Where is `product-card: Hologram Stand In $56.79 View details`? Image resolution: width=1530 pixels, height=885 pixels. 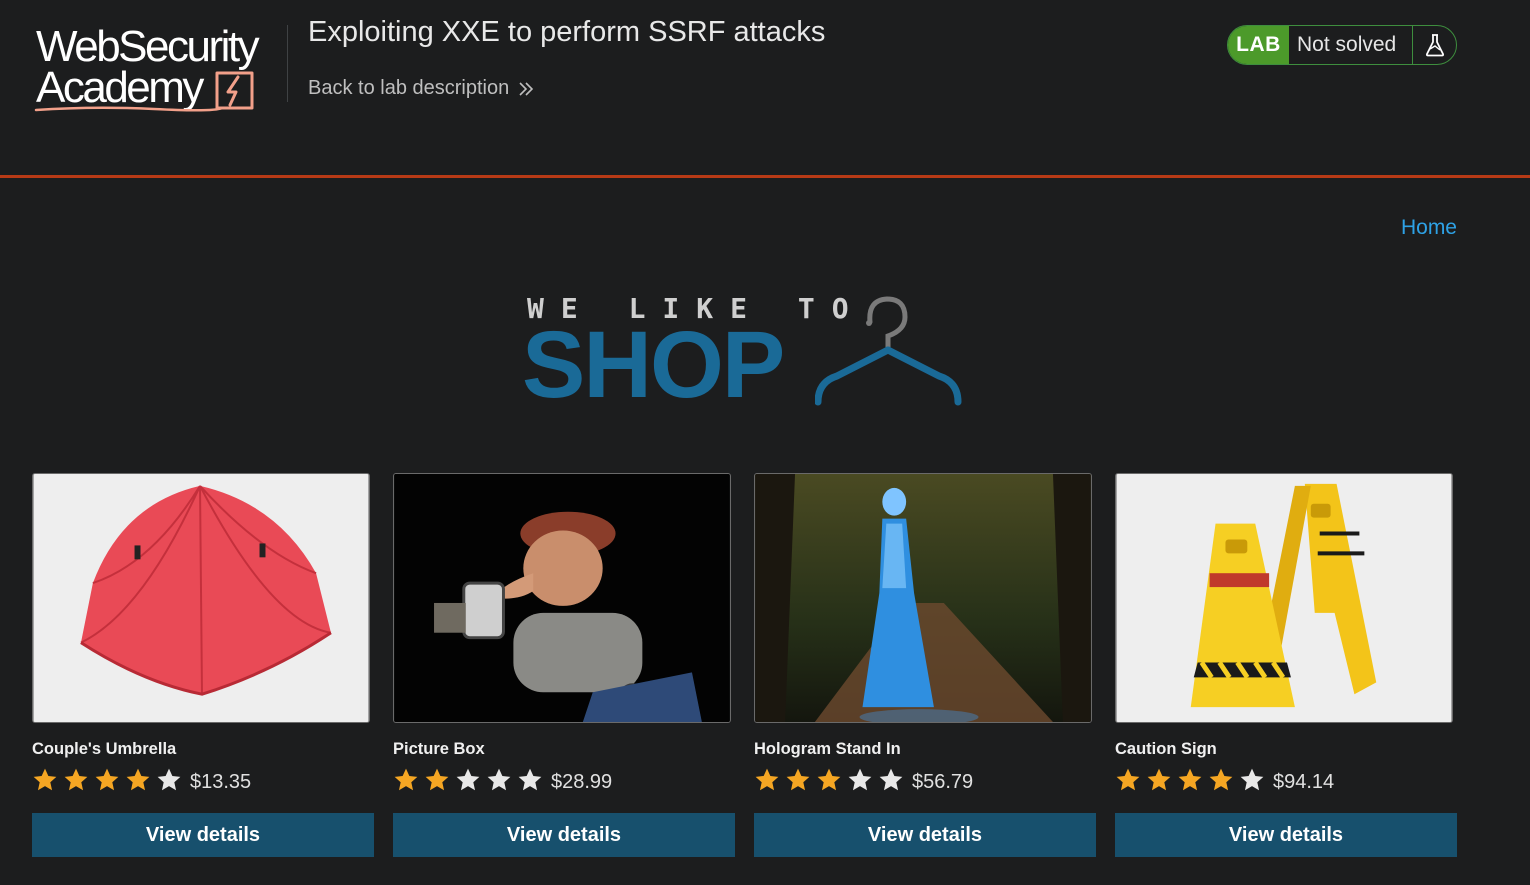 product-card: Hologram Stand In $56.79 View details is located at coordinates (925, 665).